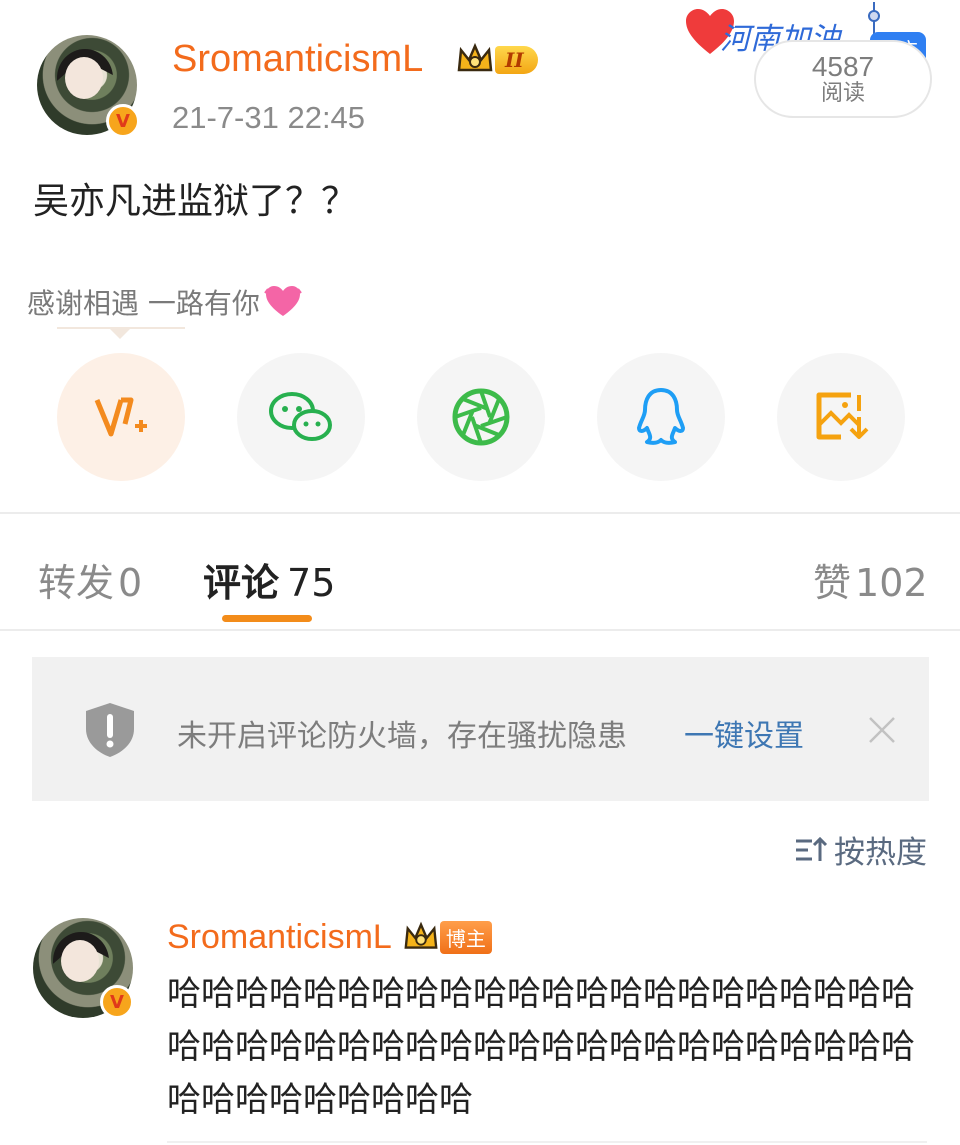 The width and height of the screenshot is (960, 1145). I want to click on tab-comments-count: 75, so click(311, 583).